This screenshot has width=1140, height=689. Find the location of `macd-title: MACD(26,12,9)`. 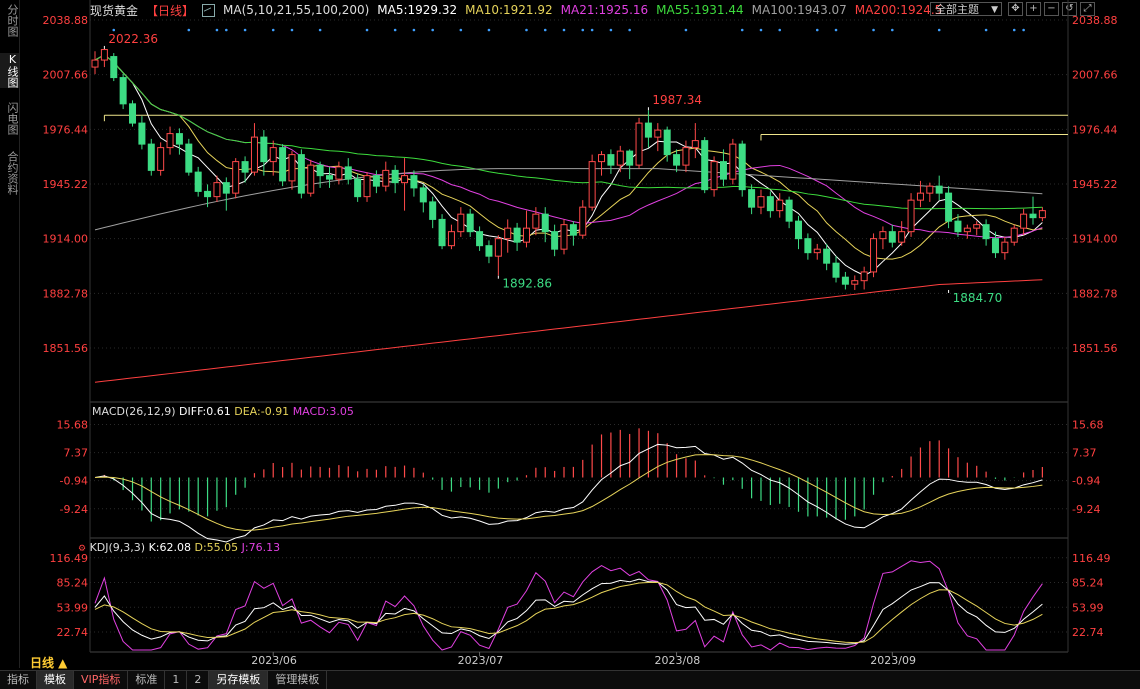

macd-title: MACD(26,12,9) is located at coordinates (134, 411).